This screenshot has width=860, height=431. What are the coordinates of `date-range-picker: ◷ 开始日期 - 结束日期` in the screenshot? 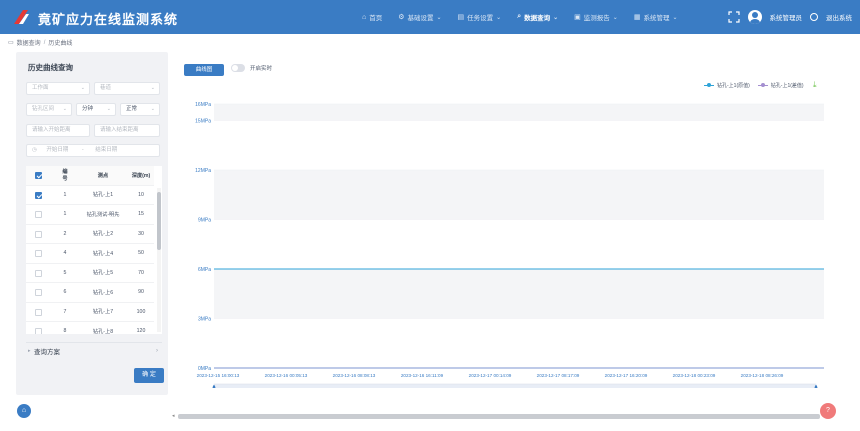 It's located at (93, 150).